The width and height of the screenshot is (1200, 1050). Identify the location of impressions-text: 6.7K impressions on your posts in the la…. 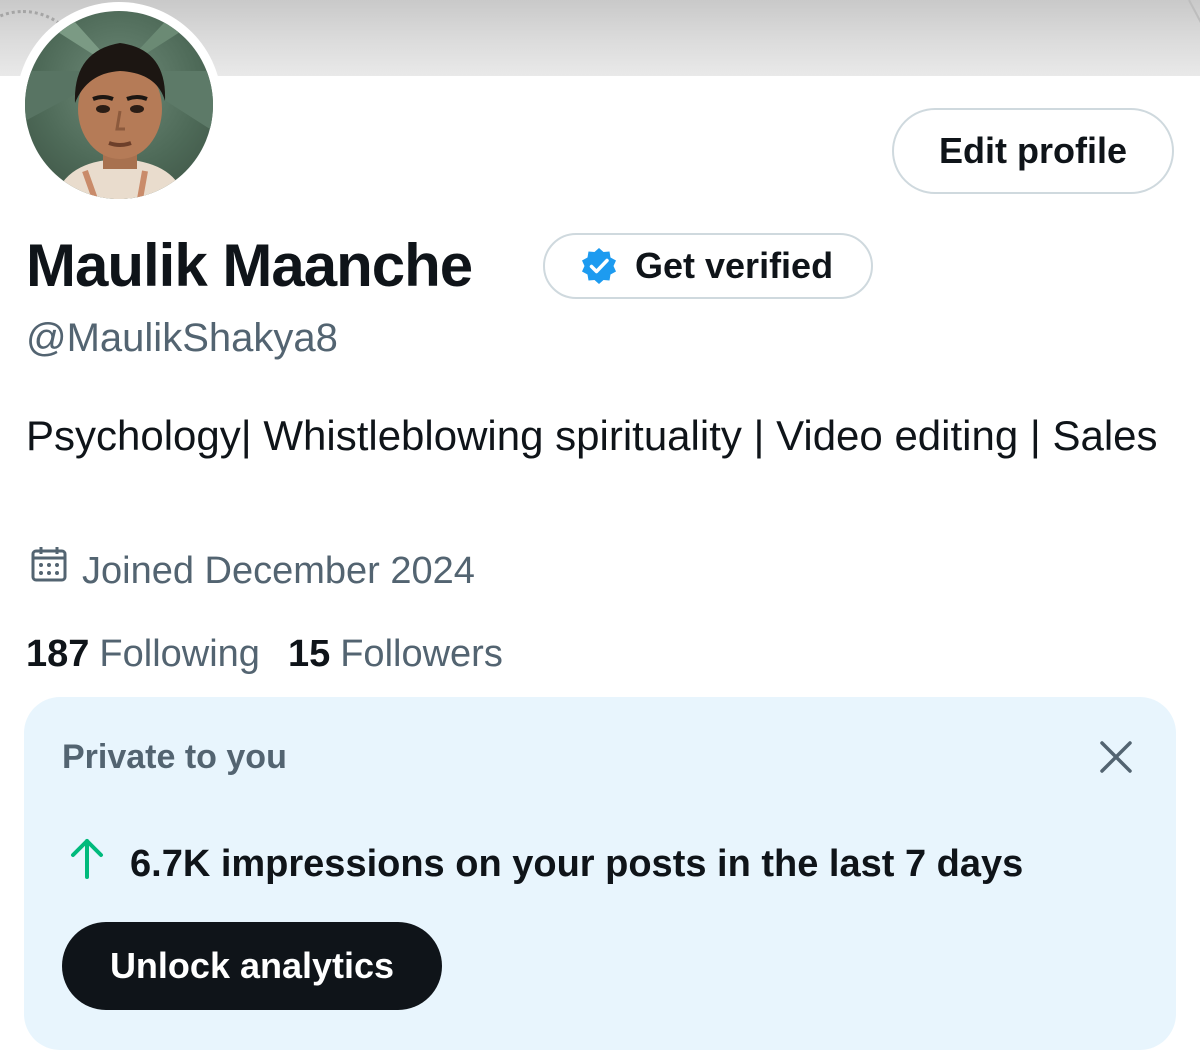
(577, 863).